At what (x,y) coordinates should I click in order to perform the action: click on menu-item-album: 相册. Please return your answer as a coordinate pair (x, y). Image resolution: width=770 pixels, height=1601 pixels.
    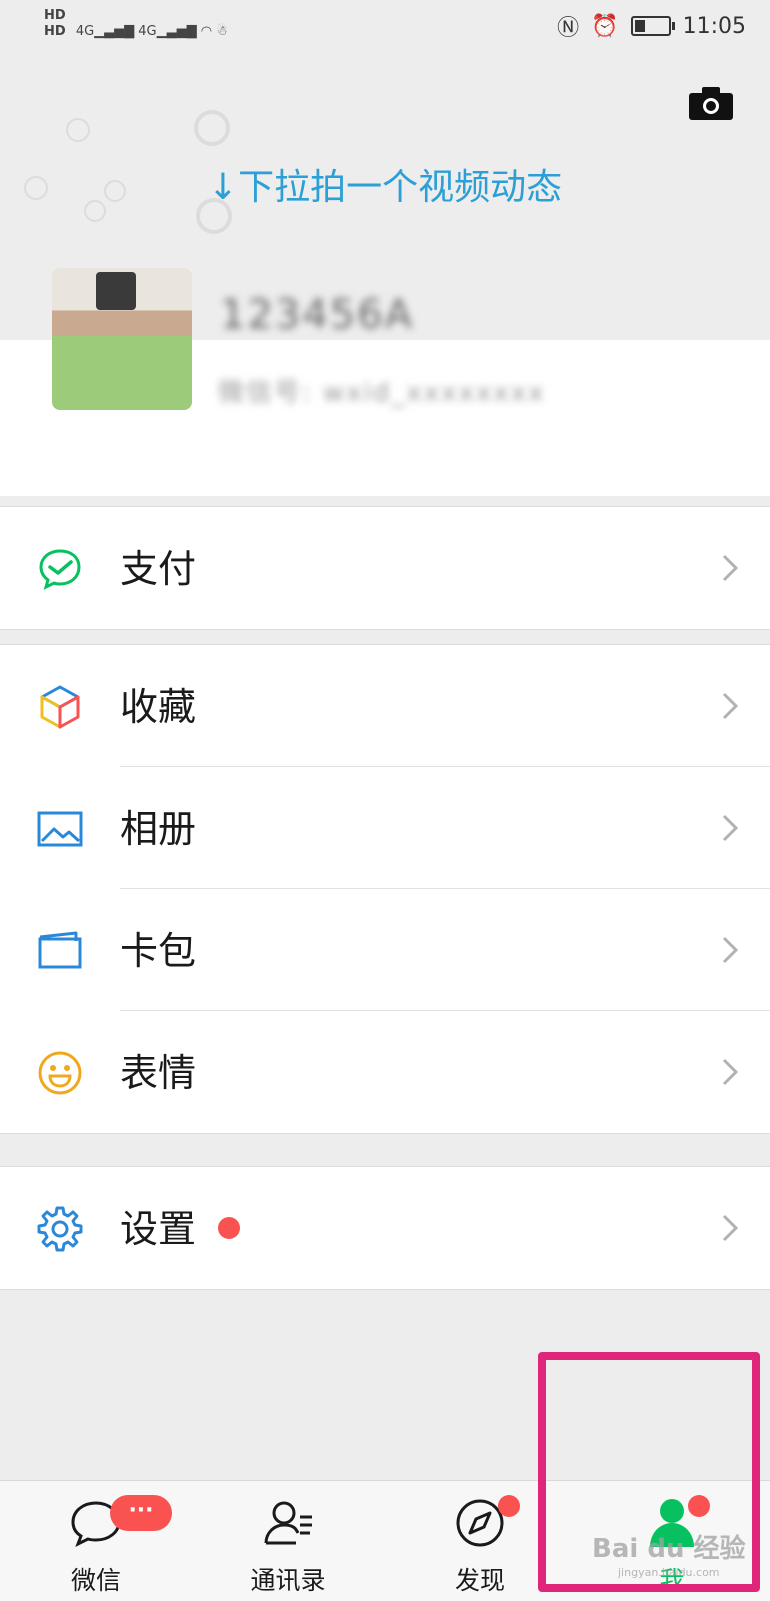
    Looking at the image, I should click on (385, 828).